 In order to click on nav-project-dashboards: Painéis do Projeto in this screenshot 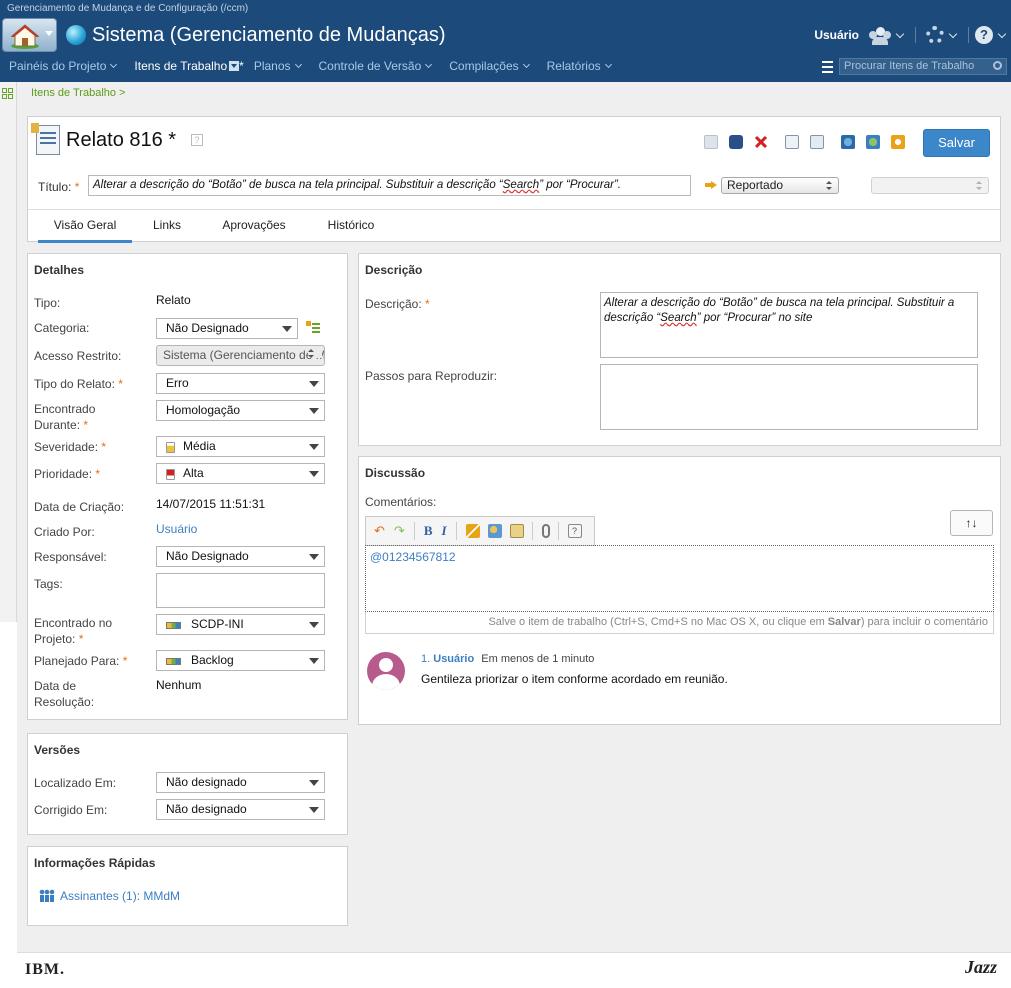, I will do `click(63, 66)`.